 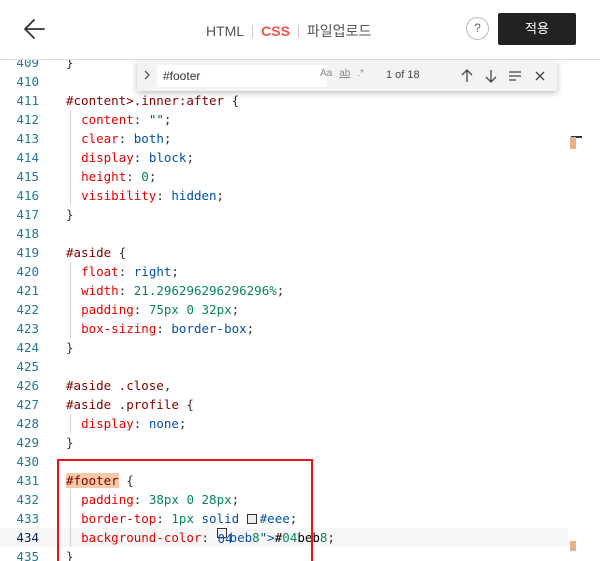 What do you see at coordinates (515, 76) in the screenshot?
I see `find-in-selection-lines-icon` at bounding box center [515, 76].